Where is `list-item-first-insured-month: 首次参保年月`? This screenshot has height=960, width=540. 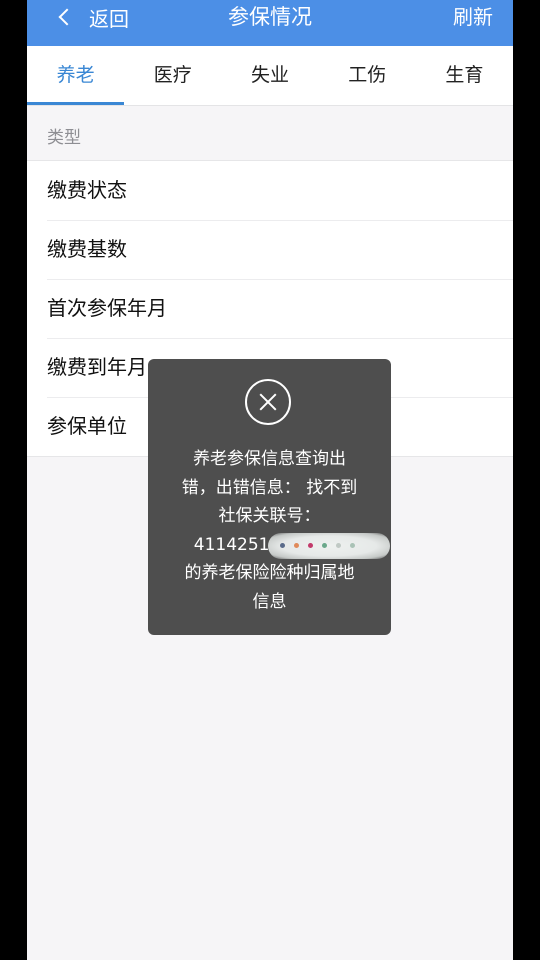
list-item-first-insured-month: 首次参保年月 is located at coordinates (270, 308).